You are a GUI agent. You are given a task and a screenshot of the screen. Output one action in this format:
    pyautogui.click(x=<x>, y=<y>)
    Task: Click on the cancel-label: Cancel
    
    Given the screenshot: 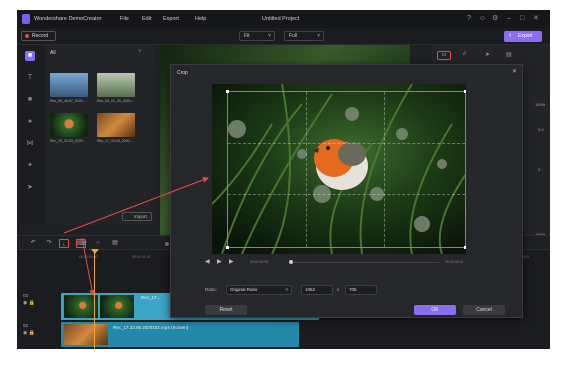 What is the action you would take?
    pyautogui.click(x=484, y=310)
    